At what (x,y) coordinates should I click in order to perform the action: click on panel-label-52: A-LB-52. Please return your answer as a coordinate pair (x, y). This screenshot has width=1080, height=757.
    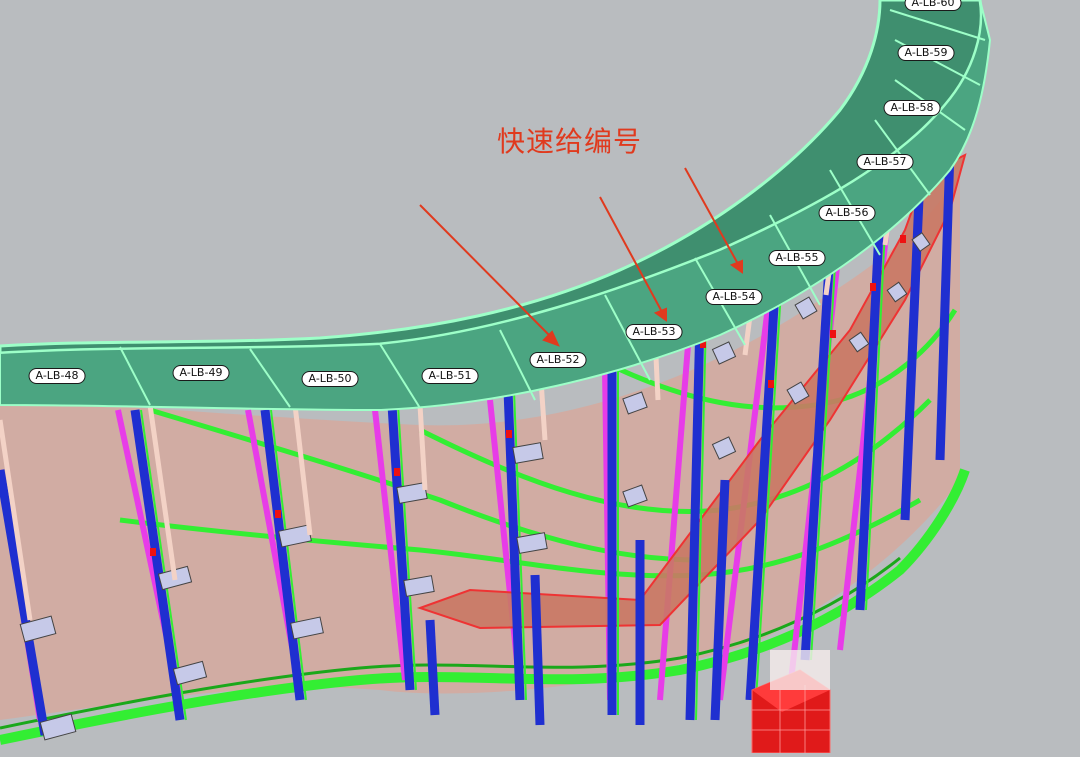
    Looking at the image, I should click on (558, 360).